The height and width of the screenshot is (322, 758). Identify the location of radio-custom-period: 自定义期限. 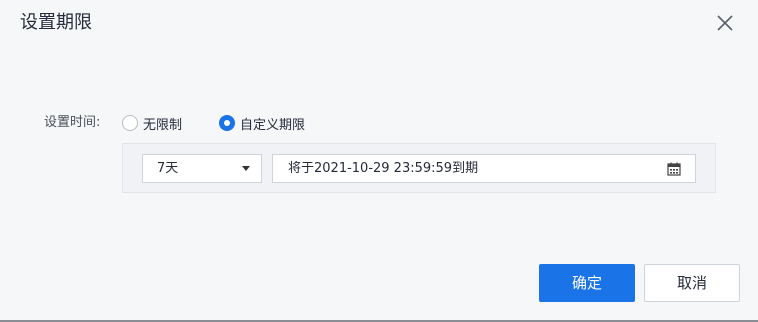
(262, 123).